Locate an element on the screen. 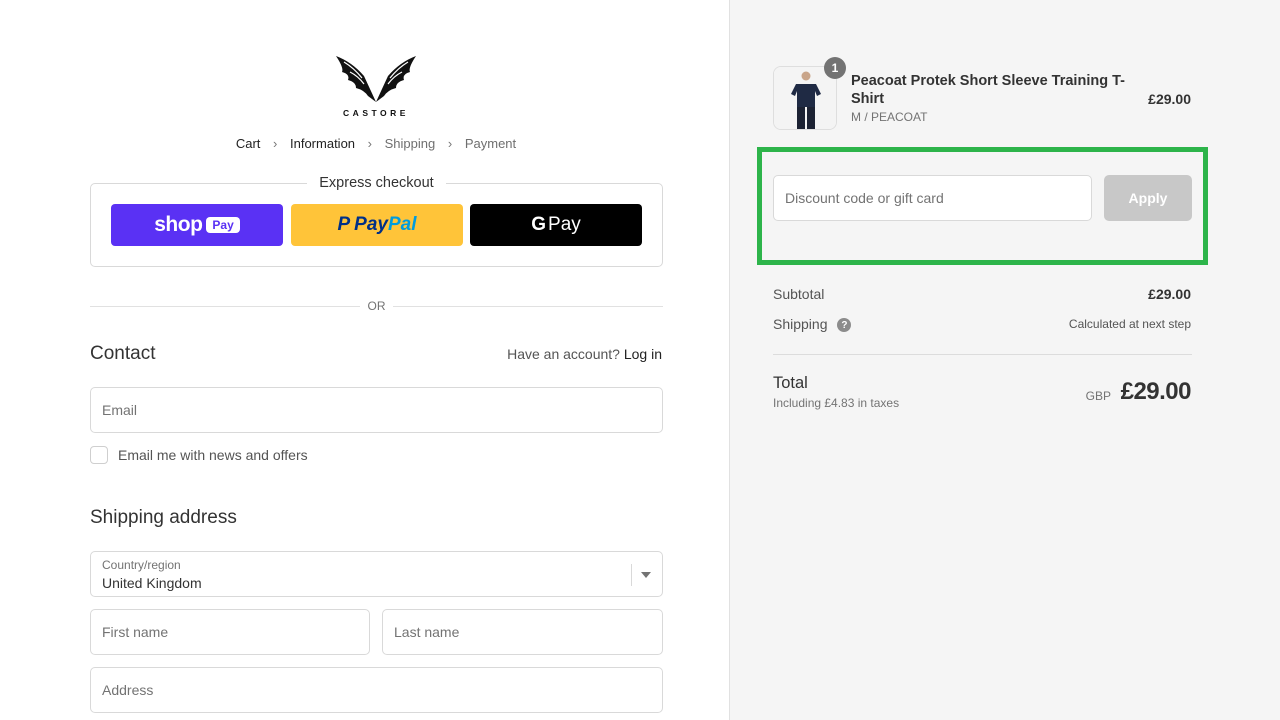 This screenshot has width=1280, height=720. email-field: Email is located at coordinates (376, 410).